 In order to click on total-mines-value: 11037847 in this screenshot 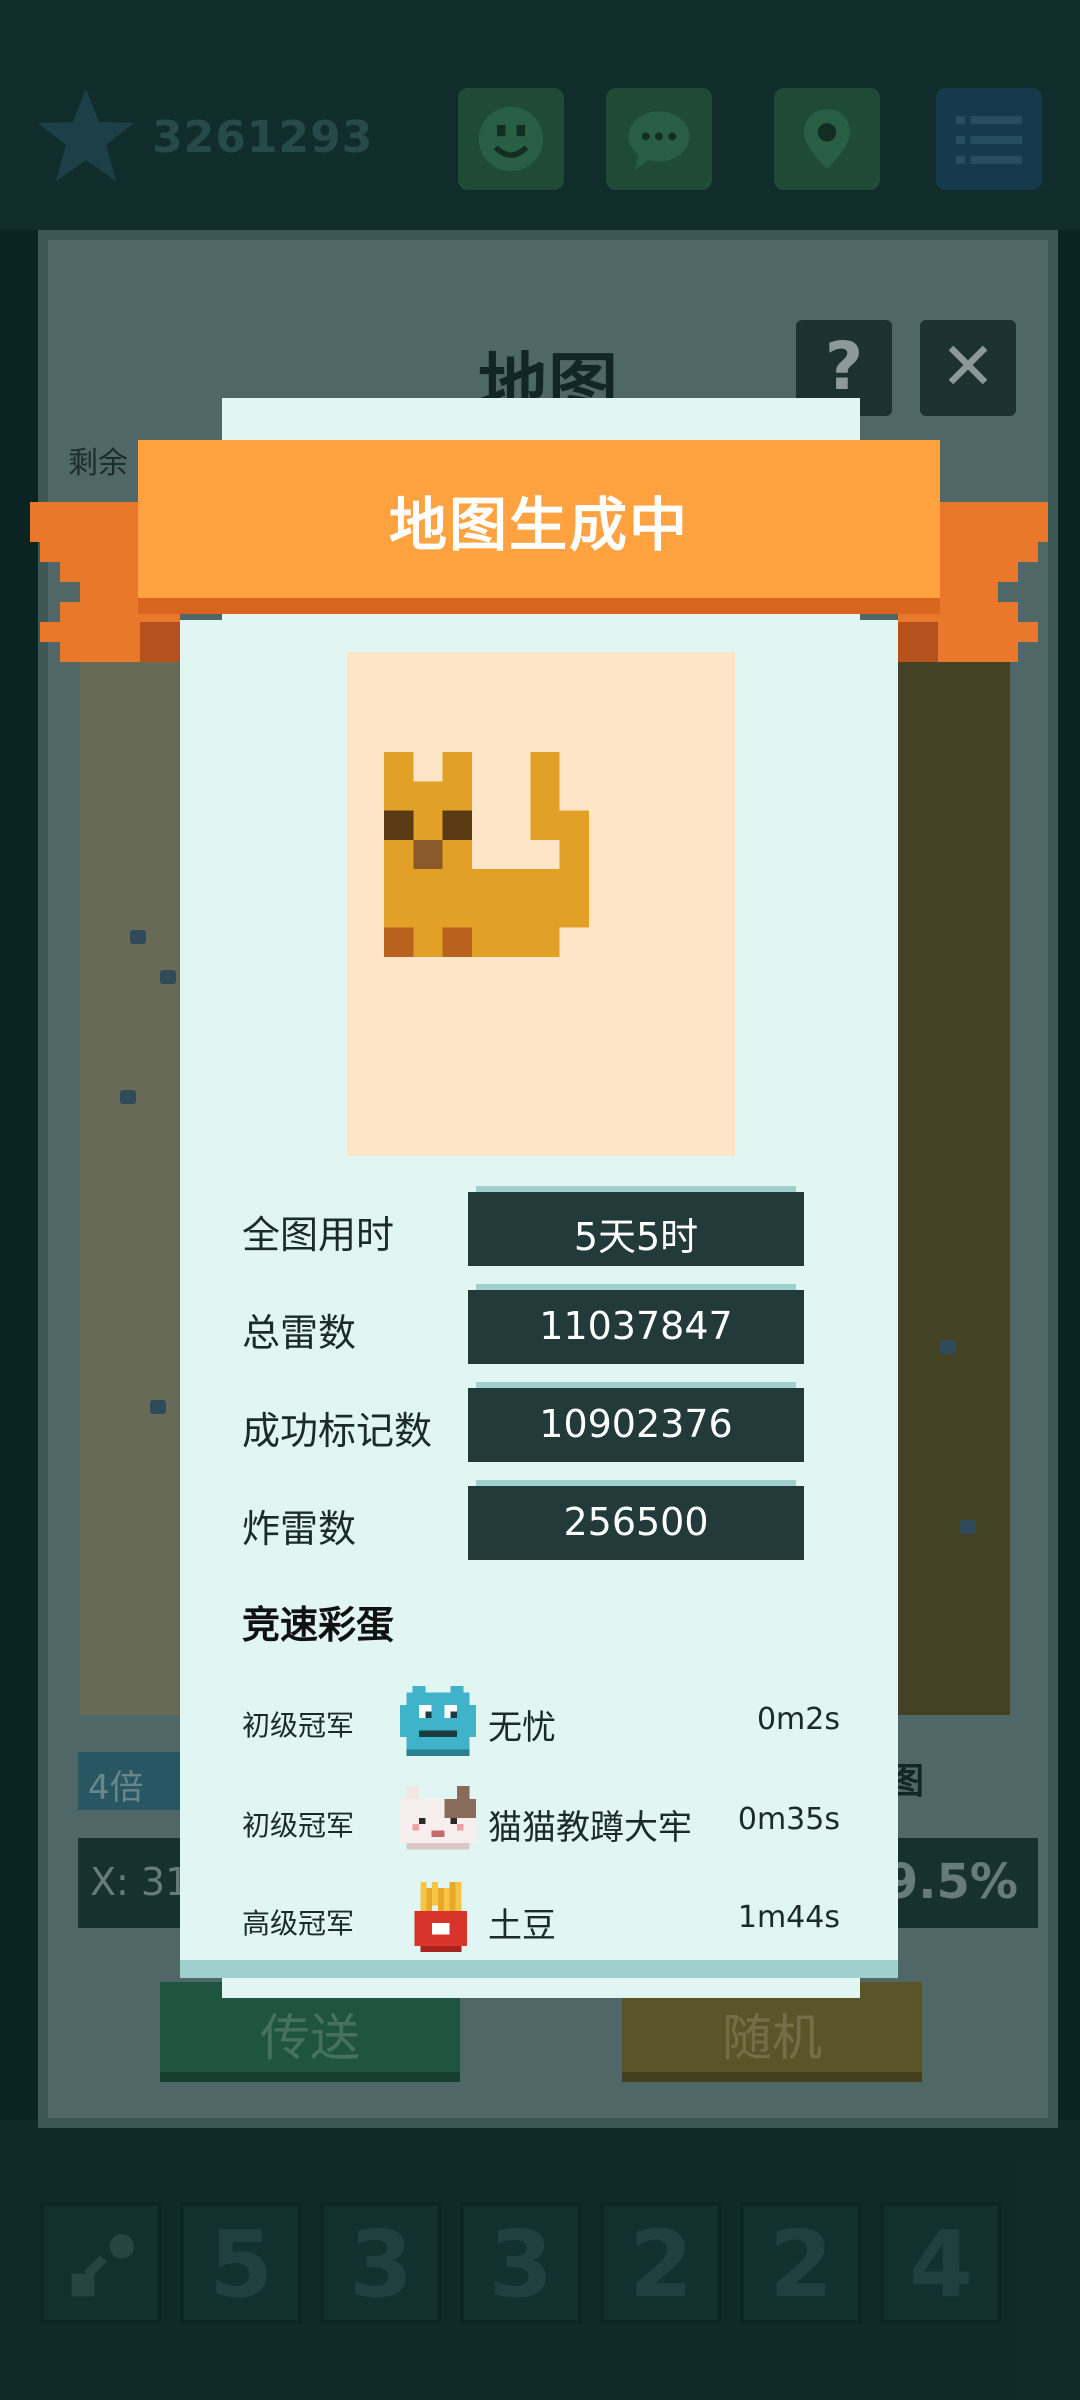, I will do `click(636, 1326)`.